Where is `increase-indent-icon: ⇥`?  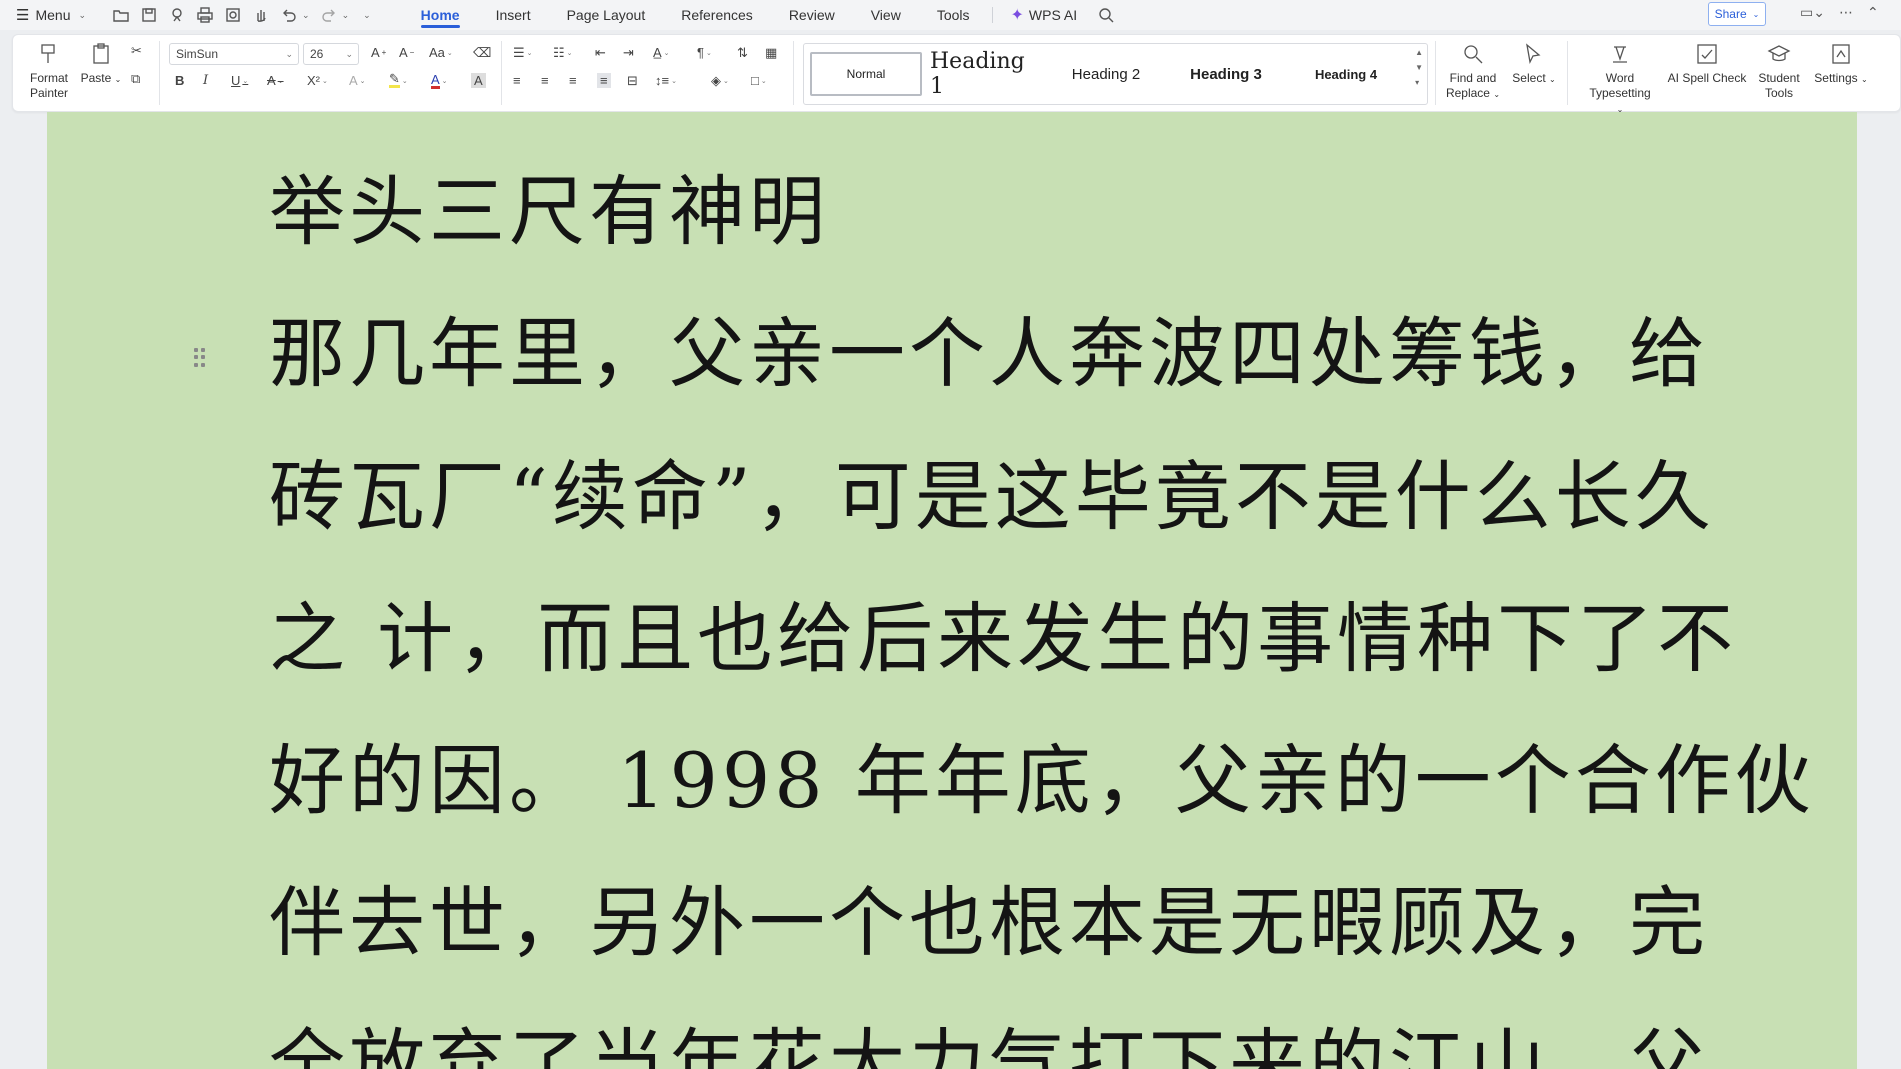 increase-indent-icon: ⇥ is located at coordinates (628, 53).